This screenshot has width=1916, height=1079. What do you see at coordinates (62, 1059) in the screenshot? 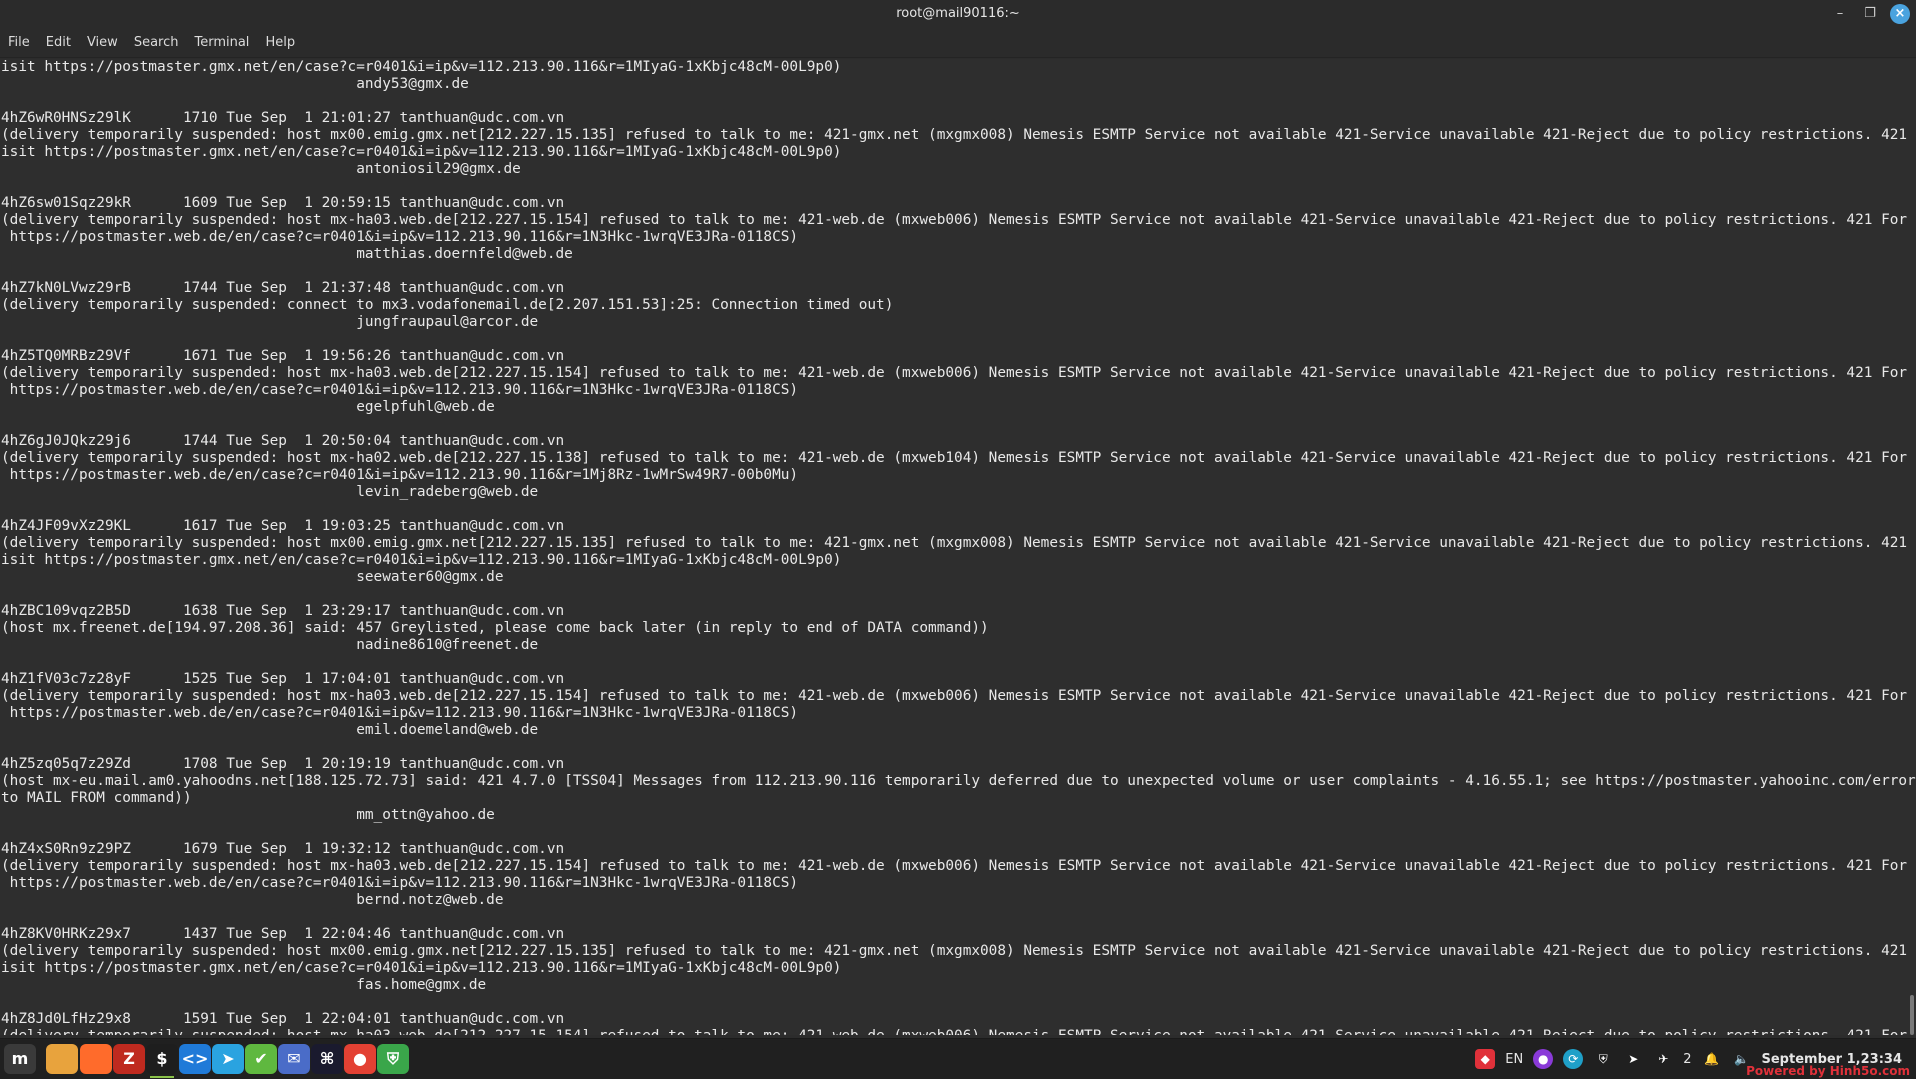
I see `files-icon` at bounding box center [62, 1059].